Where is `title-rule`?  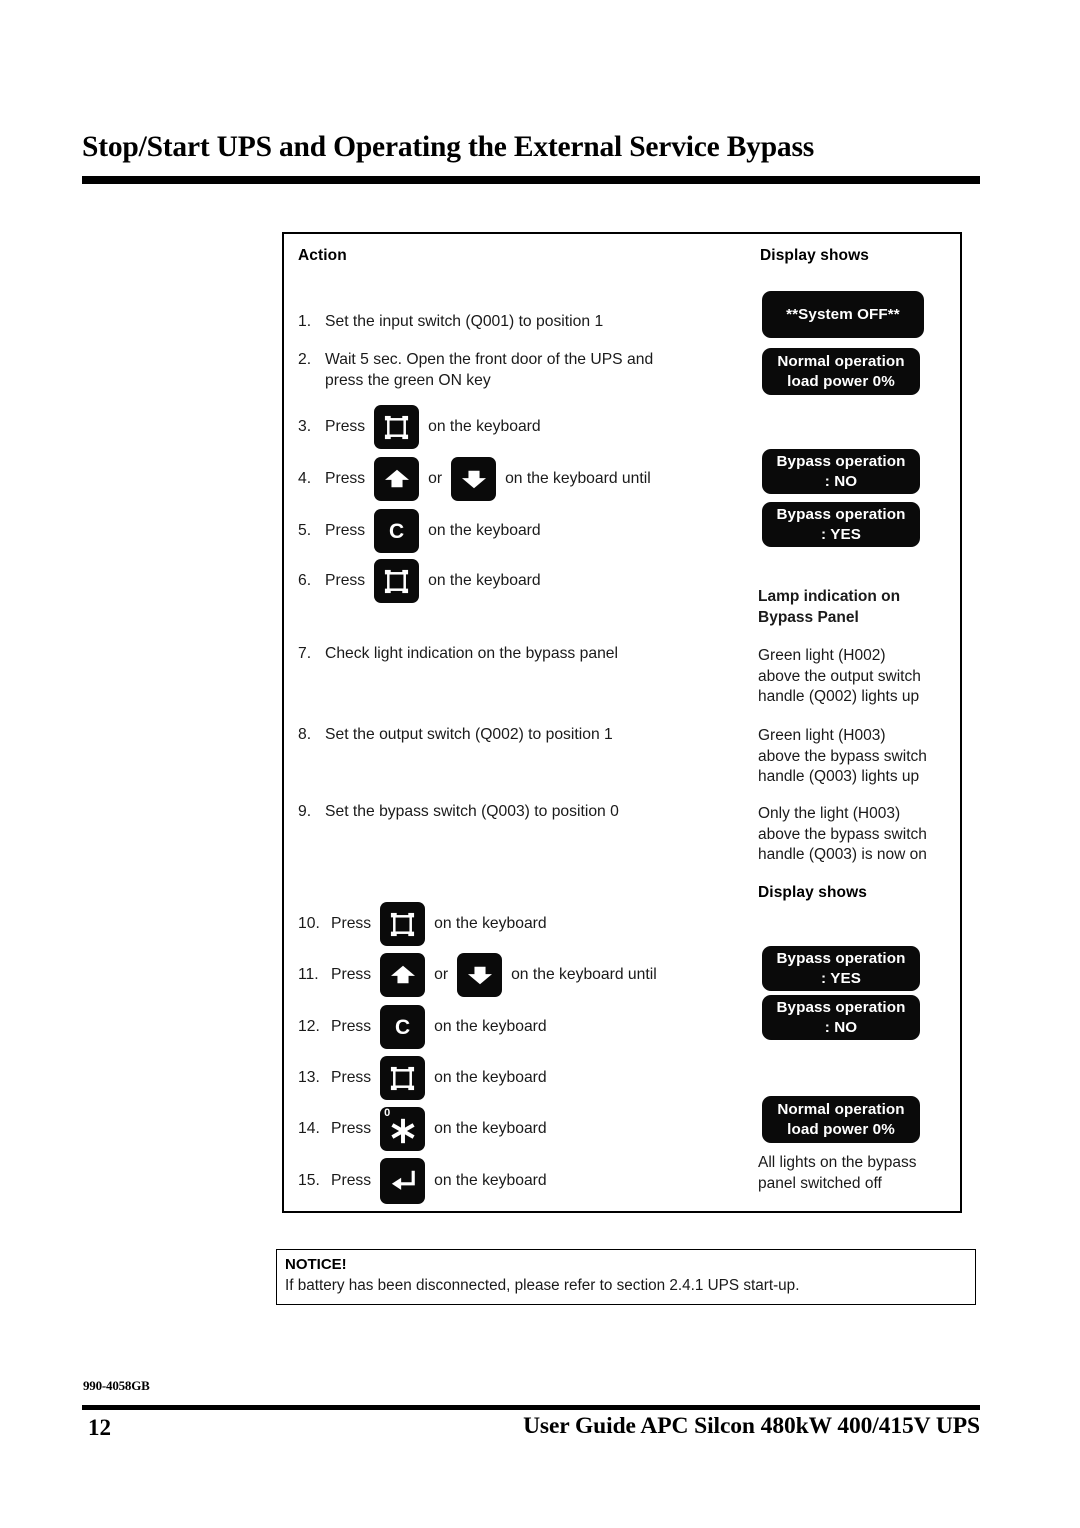 title-rule is located at coordinates (531, 180).